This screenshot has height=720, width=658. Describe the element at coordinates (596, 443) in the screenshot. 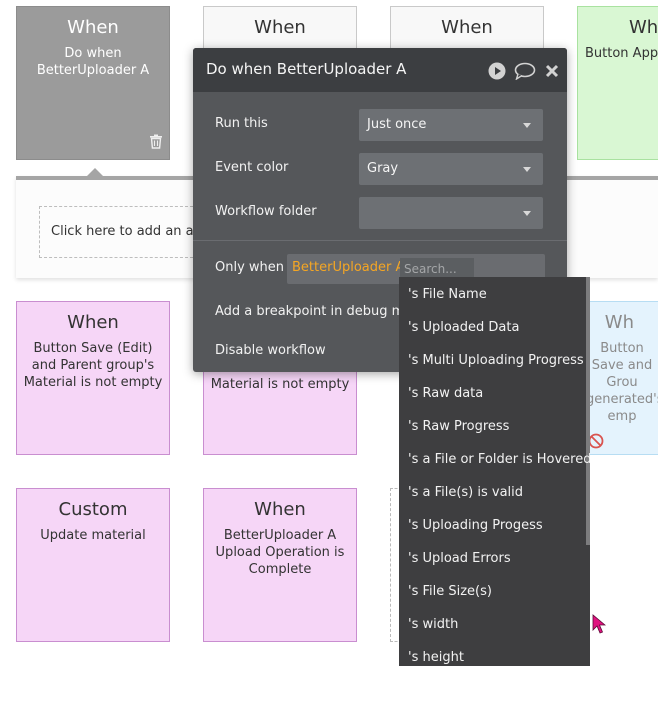

I see `no-entry-icon` at that location.